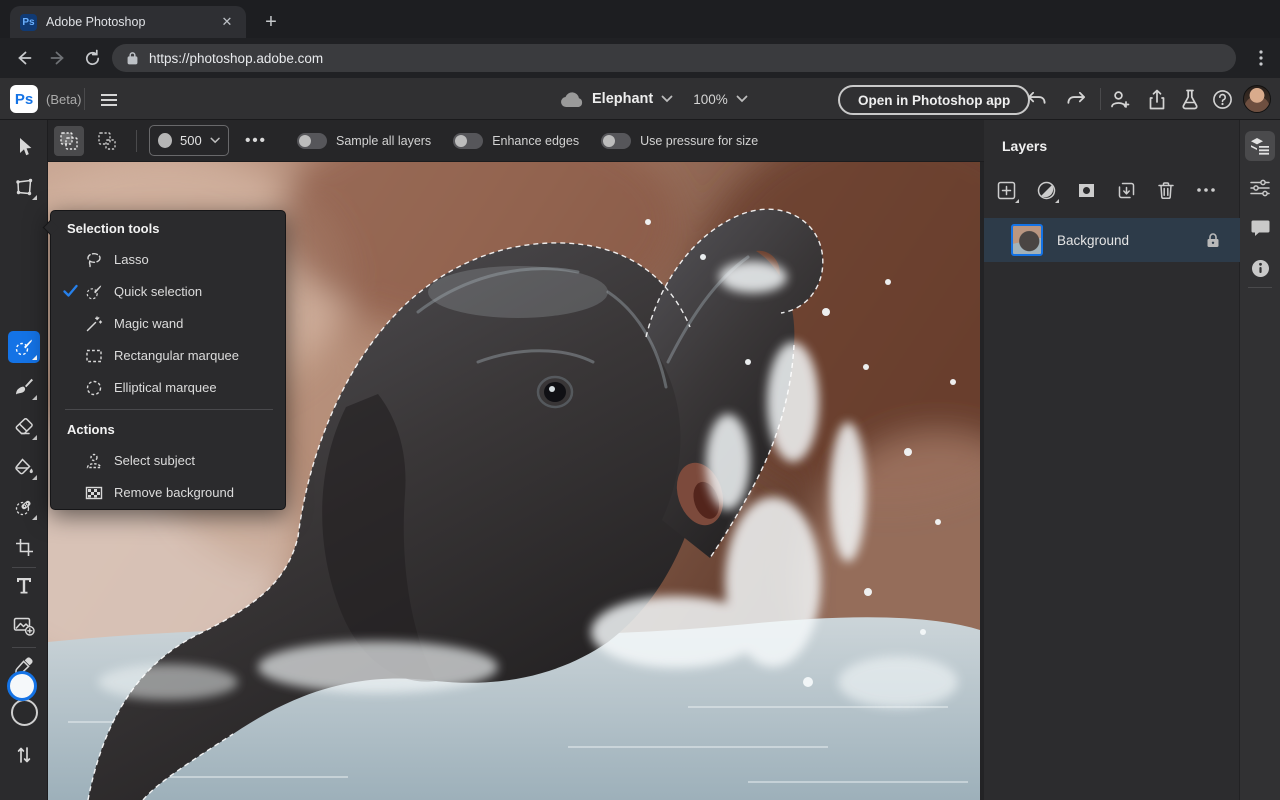 Image resolution: width=1280 pixels, height=800 pixels. I want to click on browser-tabstrip: Ps Adobe Photoshop ✕ +, so click(640, 19).